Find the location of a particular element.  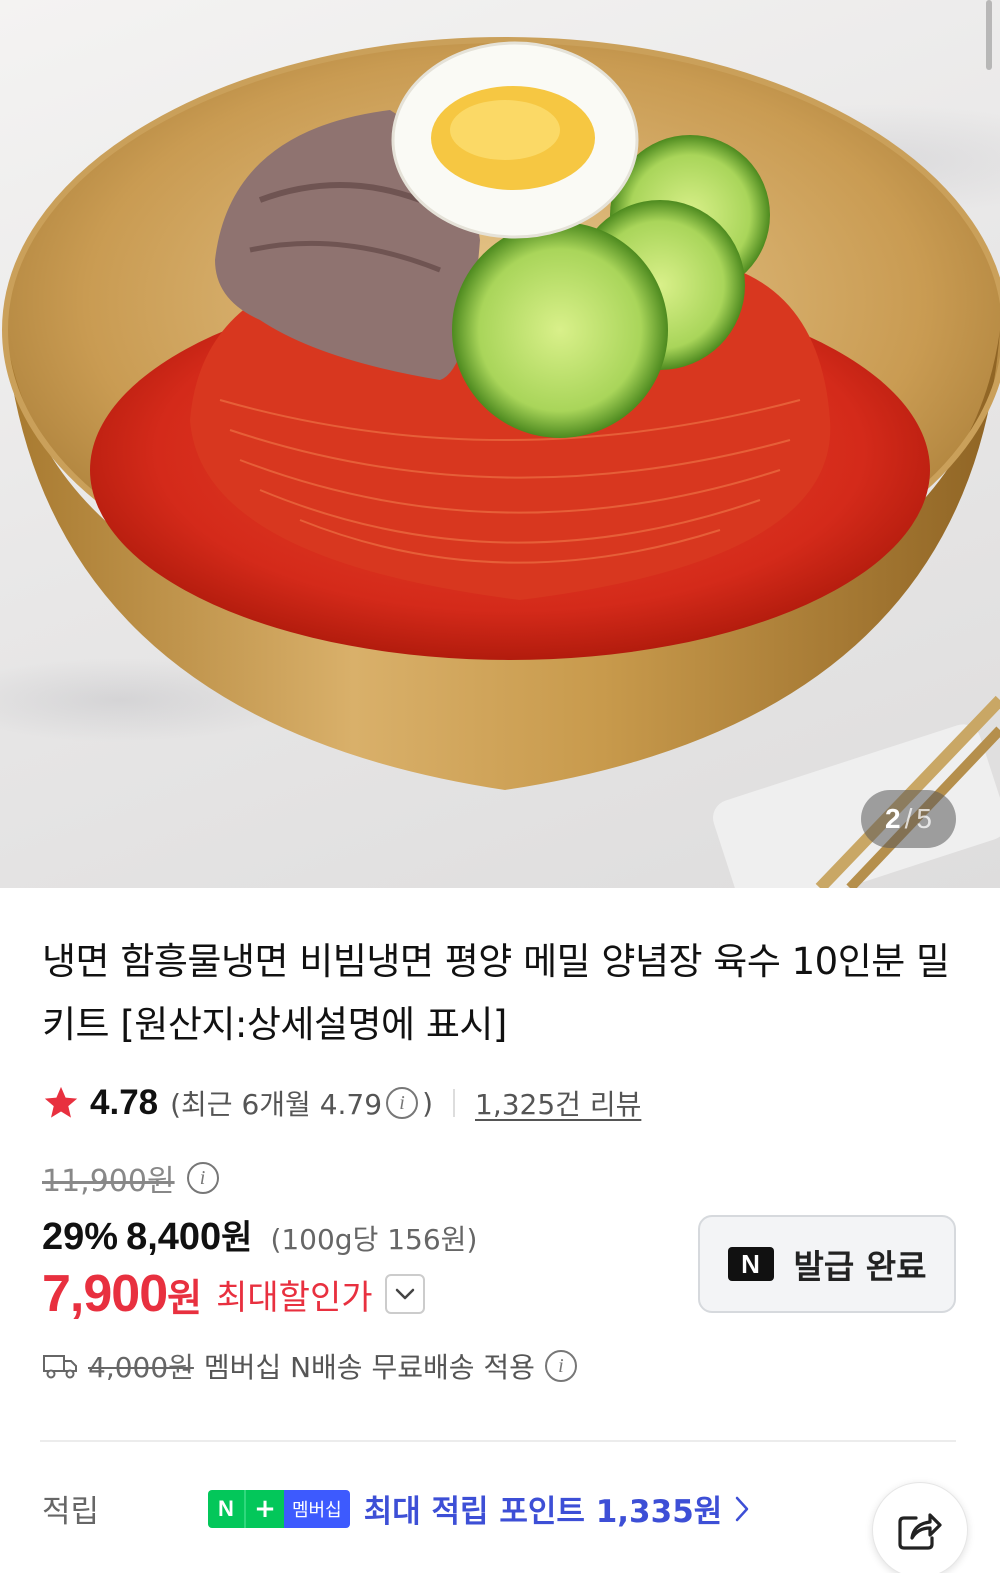

scrollbar is located at coordinates (989, 35).